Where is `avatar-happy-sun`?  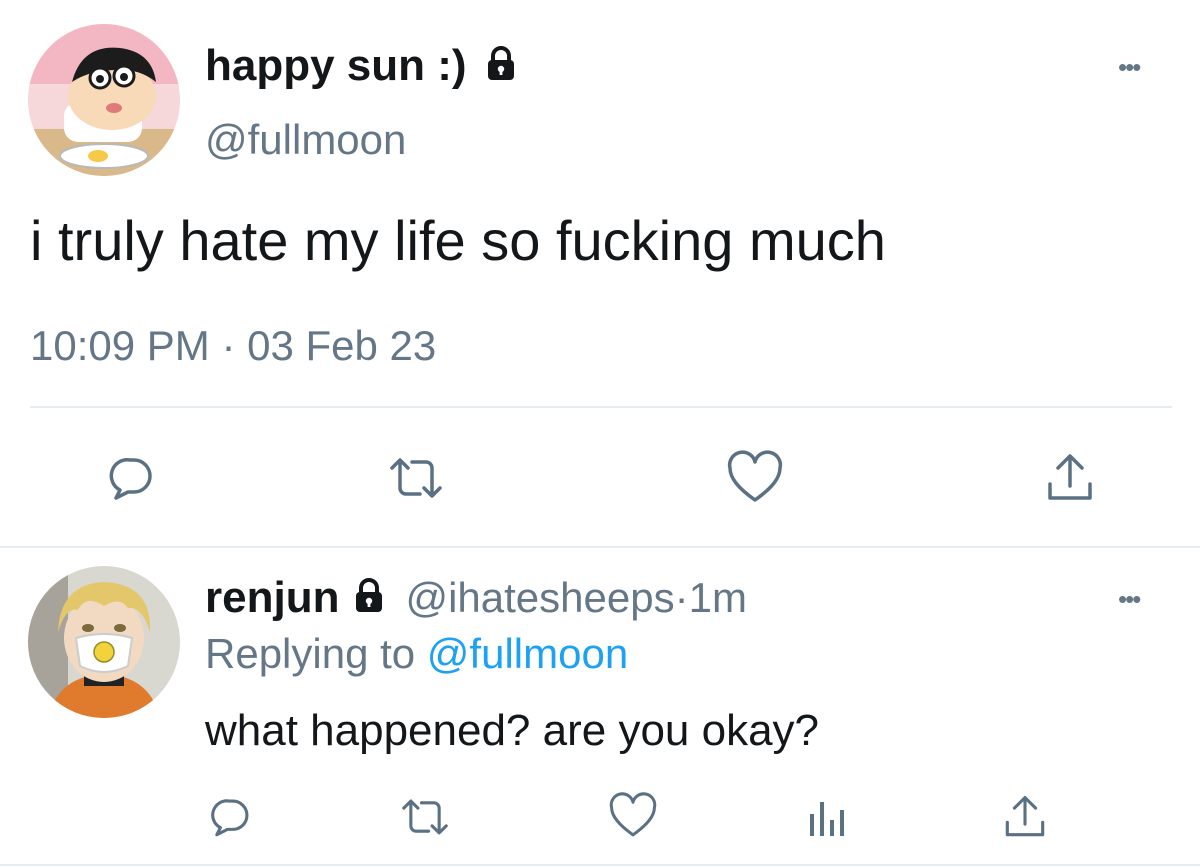
avatar-happy-sun is located at coordinates (104, 100).